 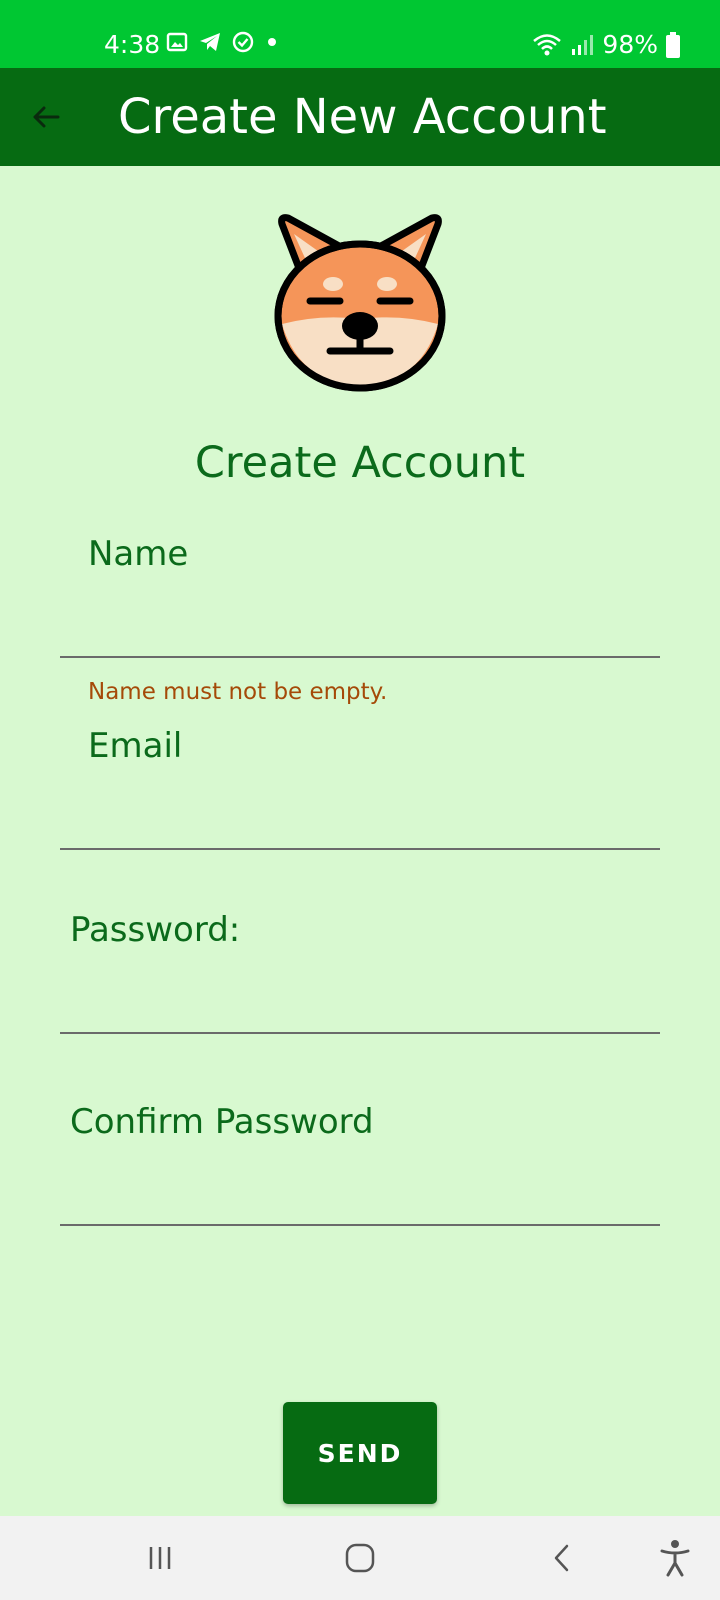 I want to click on telegram-icon, so click(x=210, y=42).